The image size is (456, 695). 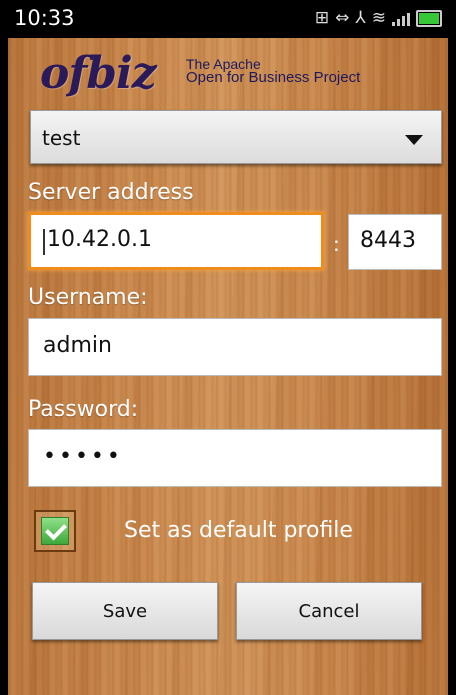 I want to click on status-icons: ⊞ ⇔ ⅄ ≋, so click(x=378, y=18).